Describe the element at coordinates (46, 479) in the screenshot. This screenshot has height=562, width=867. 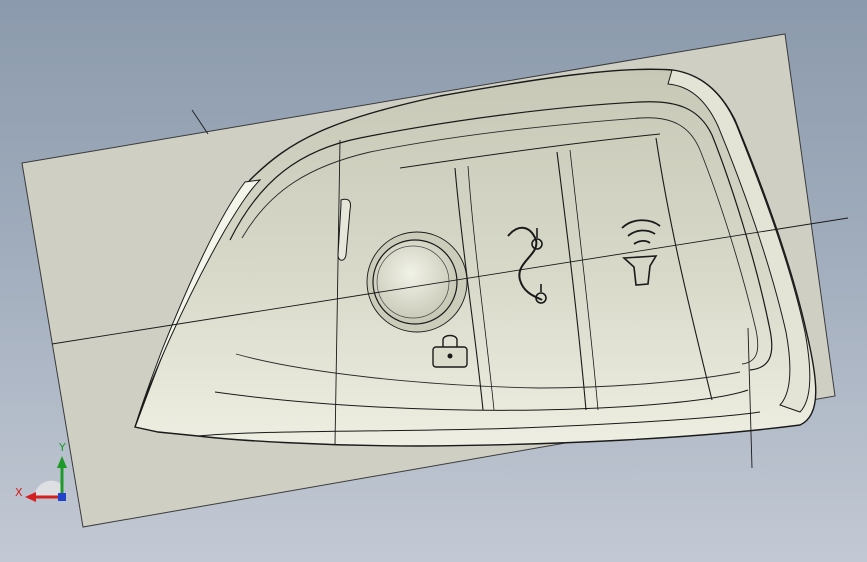
I see `coordinate-triad` at that location.